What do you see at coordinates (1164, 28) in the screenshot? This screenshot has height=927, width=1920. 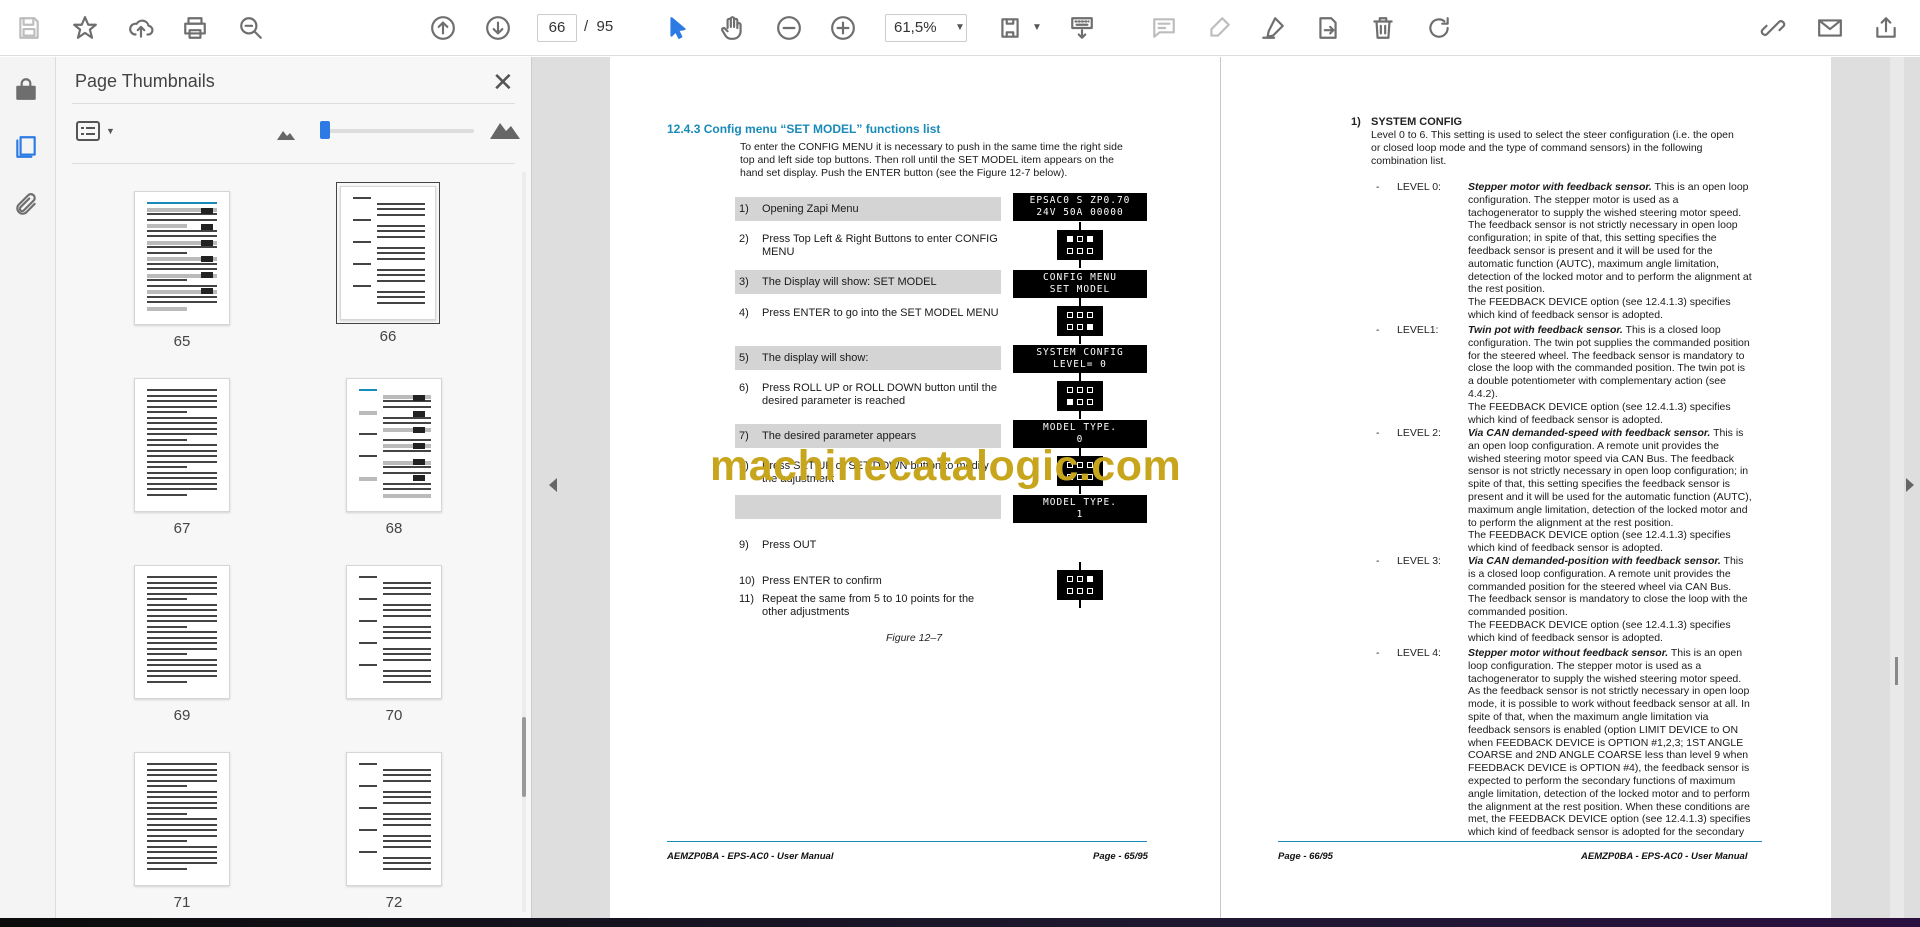 I see `comment-icon` at bounding box center [1164, 28].